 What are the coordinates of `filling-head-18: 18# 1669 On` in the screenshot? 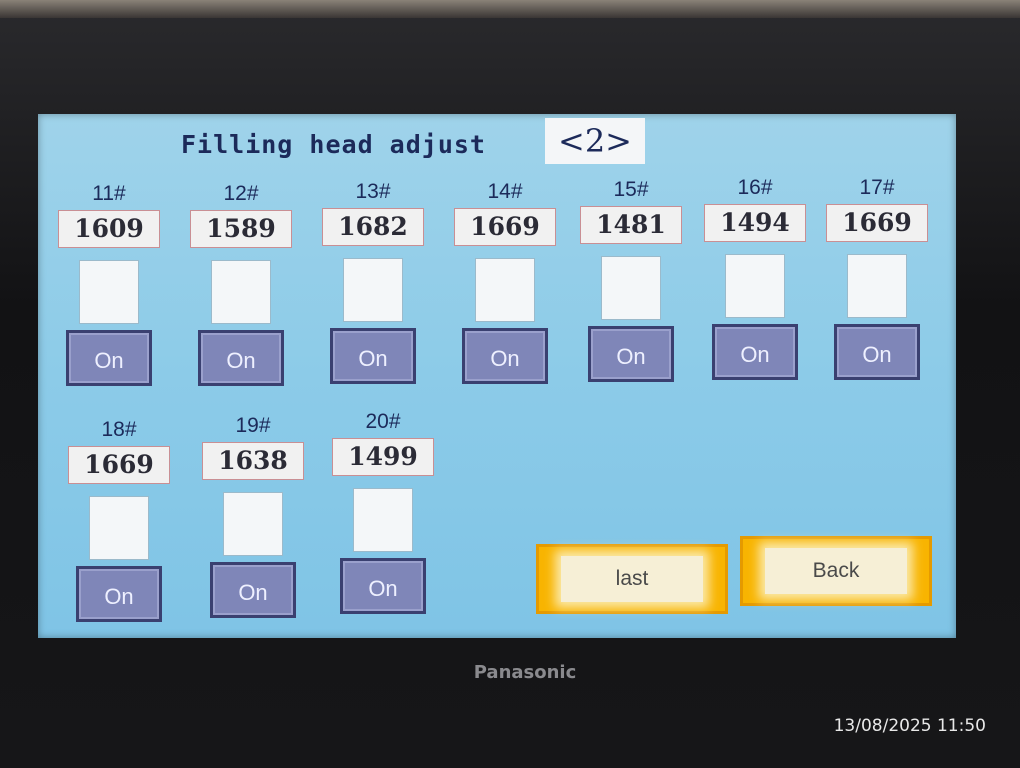 It's located at (119, 520).